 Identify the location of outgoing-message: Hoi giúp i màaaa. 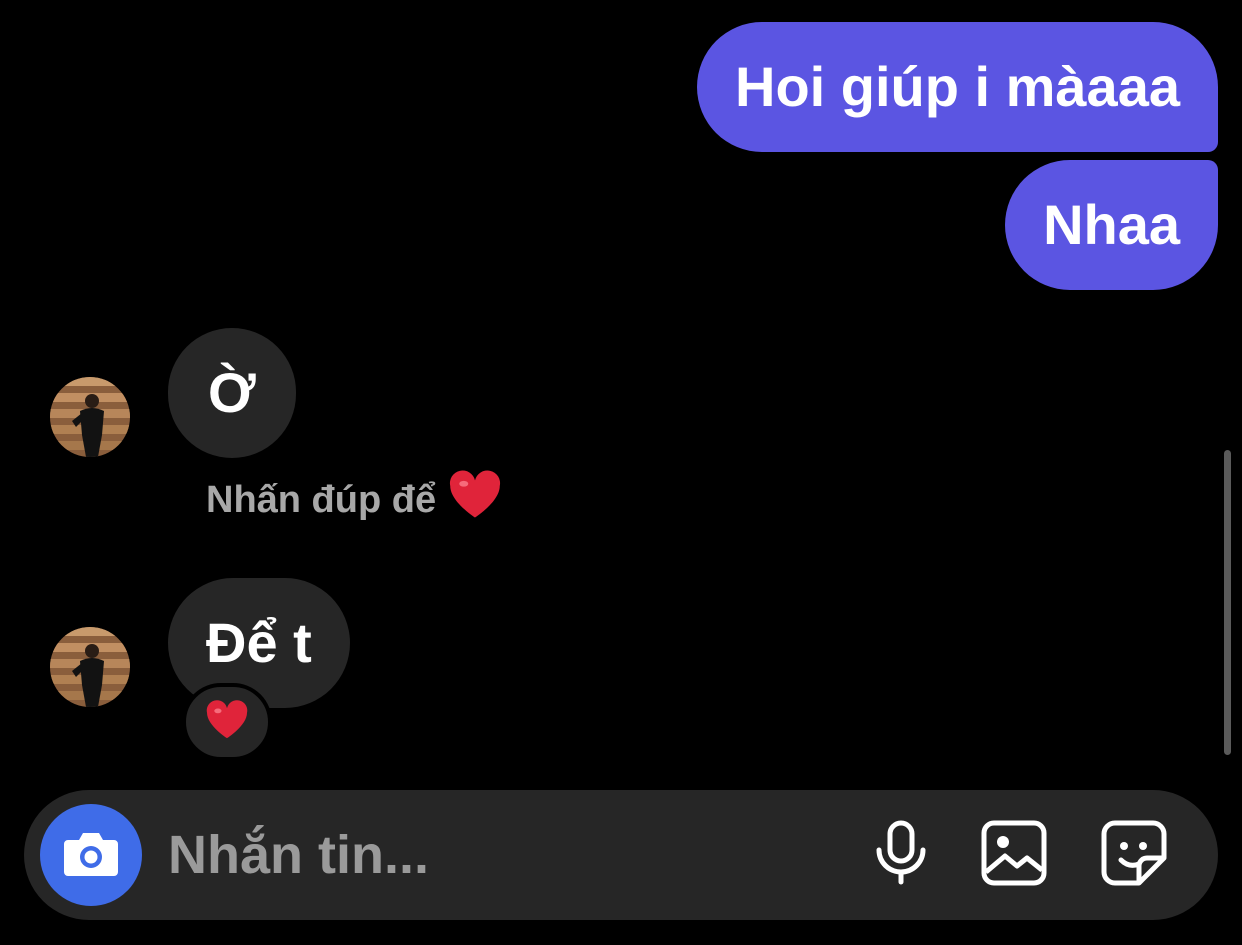
(957, 87).